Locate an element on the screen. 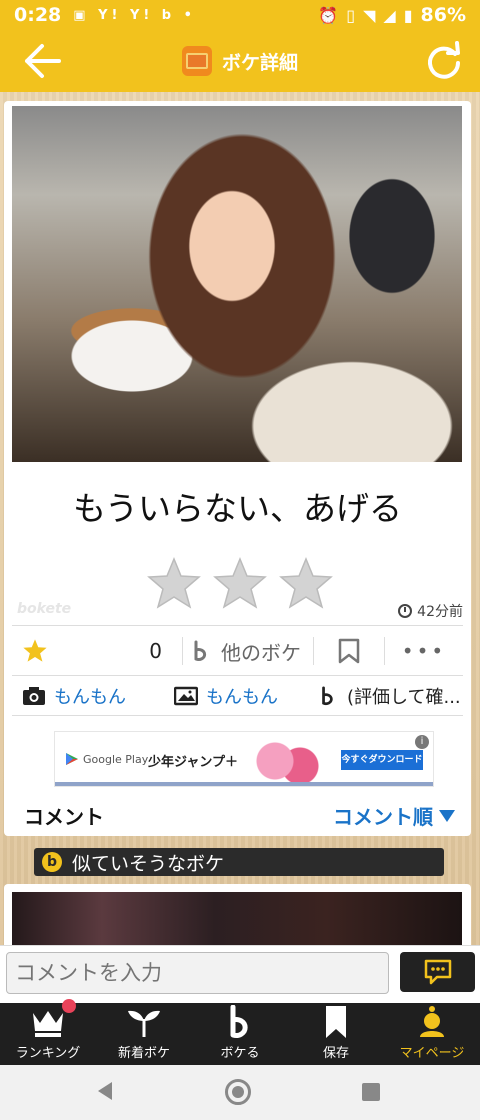 This screenshot has width=480, height=1120. tab-my-page: マイページ is located at coordinates (432, 1034).